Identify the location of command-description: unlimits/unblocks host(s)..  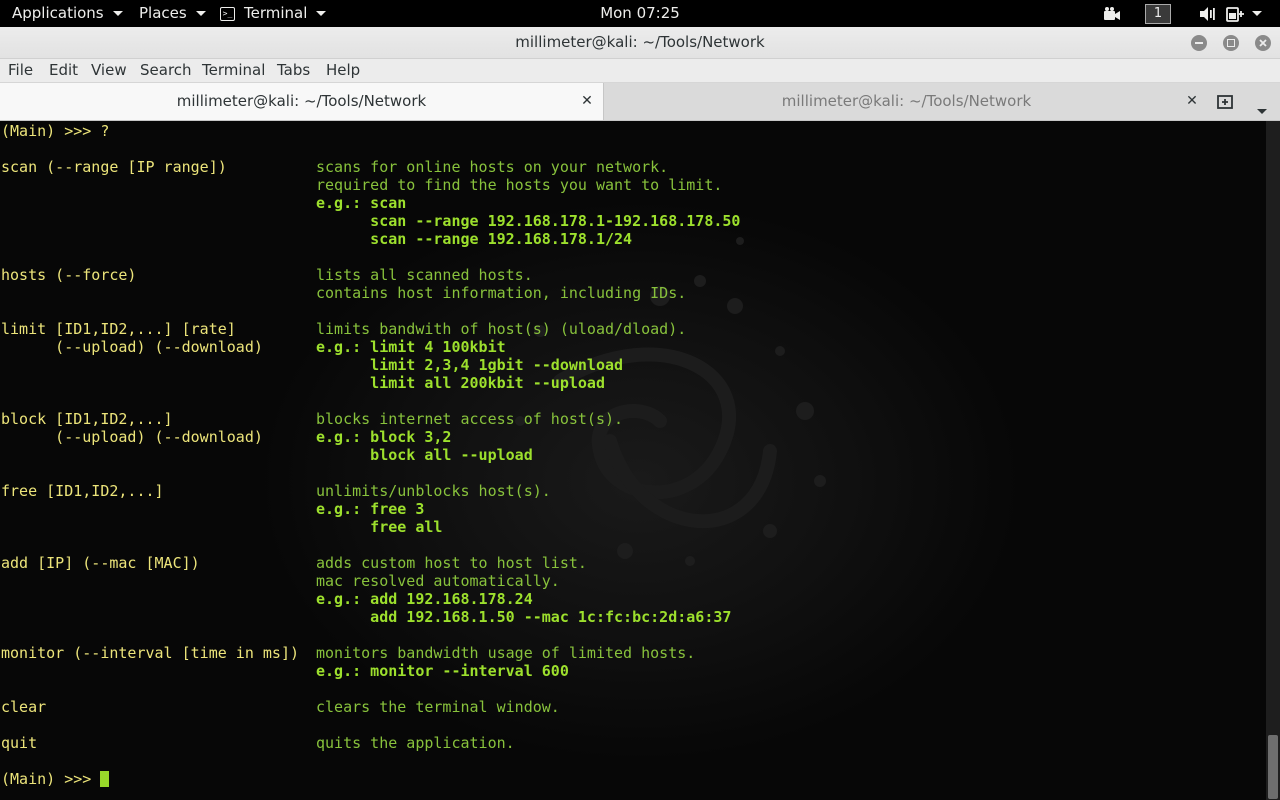
(433, 491).